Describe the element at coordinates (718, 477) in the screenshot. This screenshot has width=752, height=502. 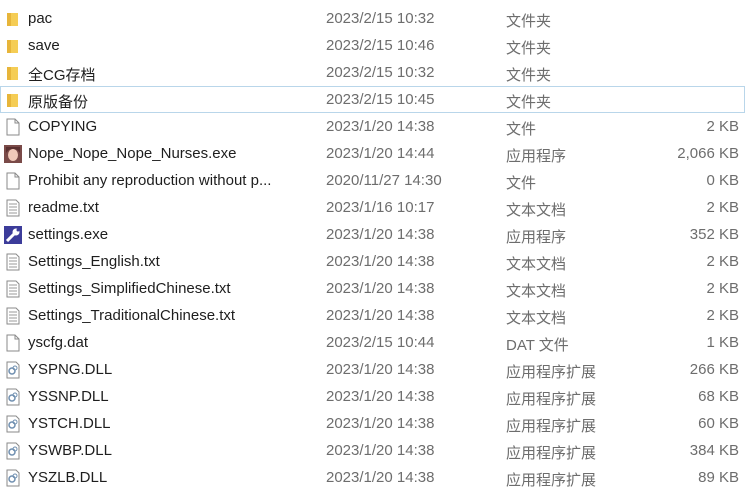
I see `file-size: 89 KB` at that location.